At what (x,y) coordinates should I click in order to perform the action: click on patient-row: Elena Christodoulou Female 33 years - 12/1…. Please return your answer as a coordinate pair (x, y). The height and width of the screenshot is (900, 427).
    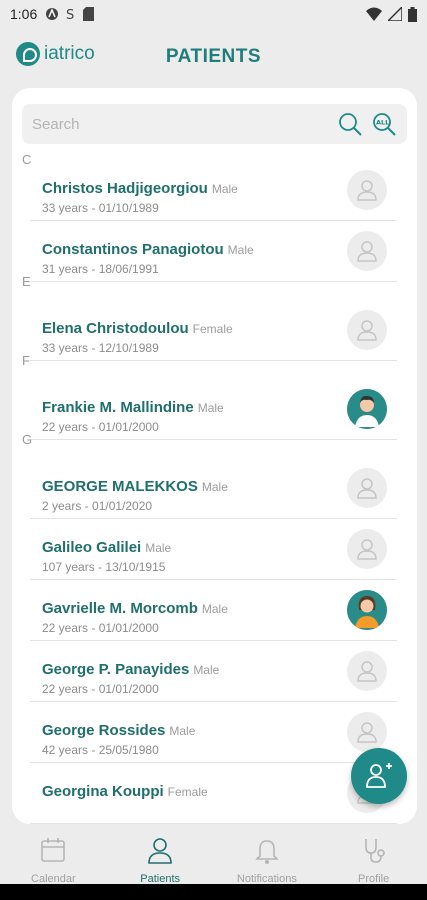
    Looking at the image, I should click on (213, 330).